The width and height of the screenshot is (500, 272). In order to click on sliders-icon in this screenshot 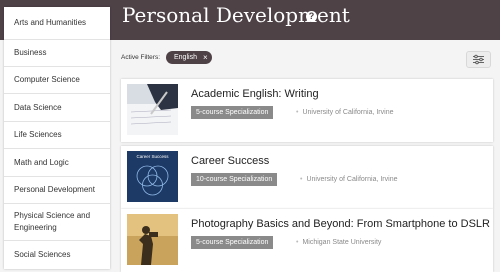, I will do `click(478, 59)`.